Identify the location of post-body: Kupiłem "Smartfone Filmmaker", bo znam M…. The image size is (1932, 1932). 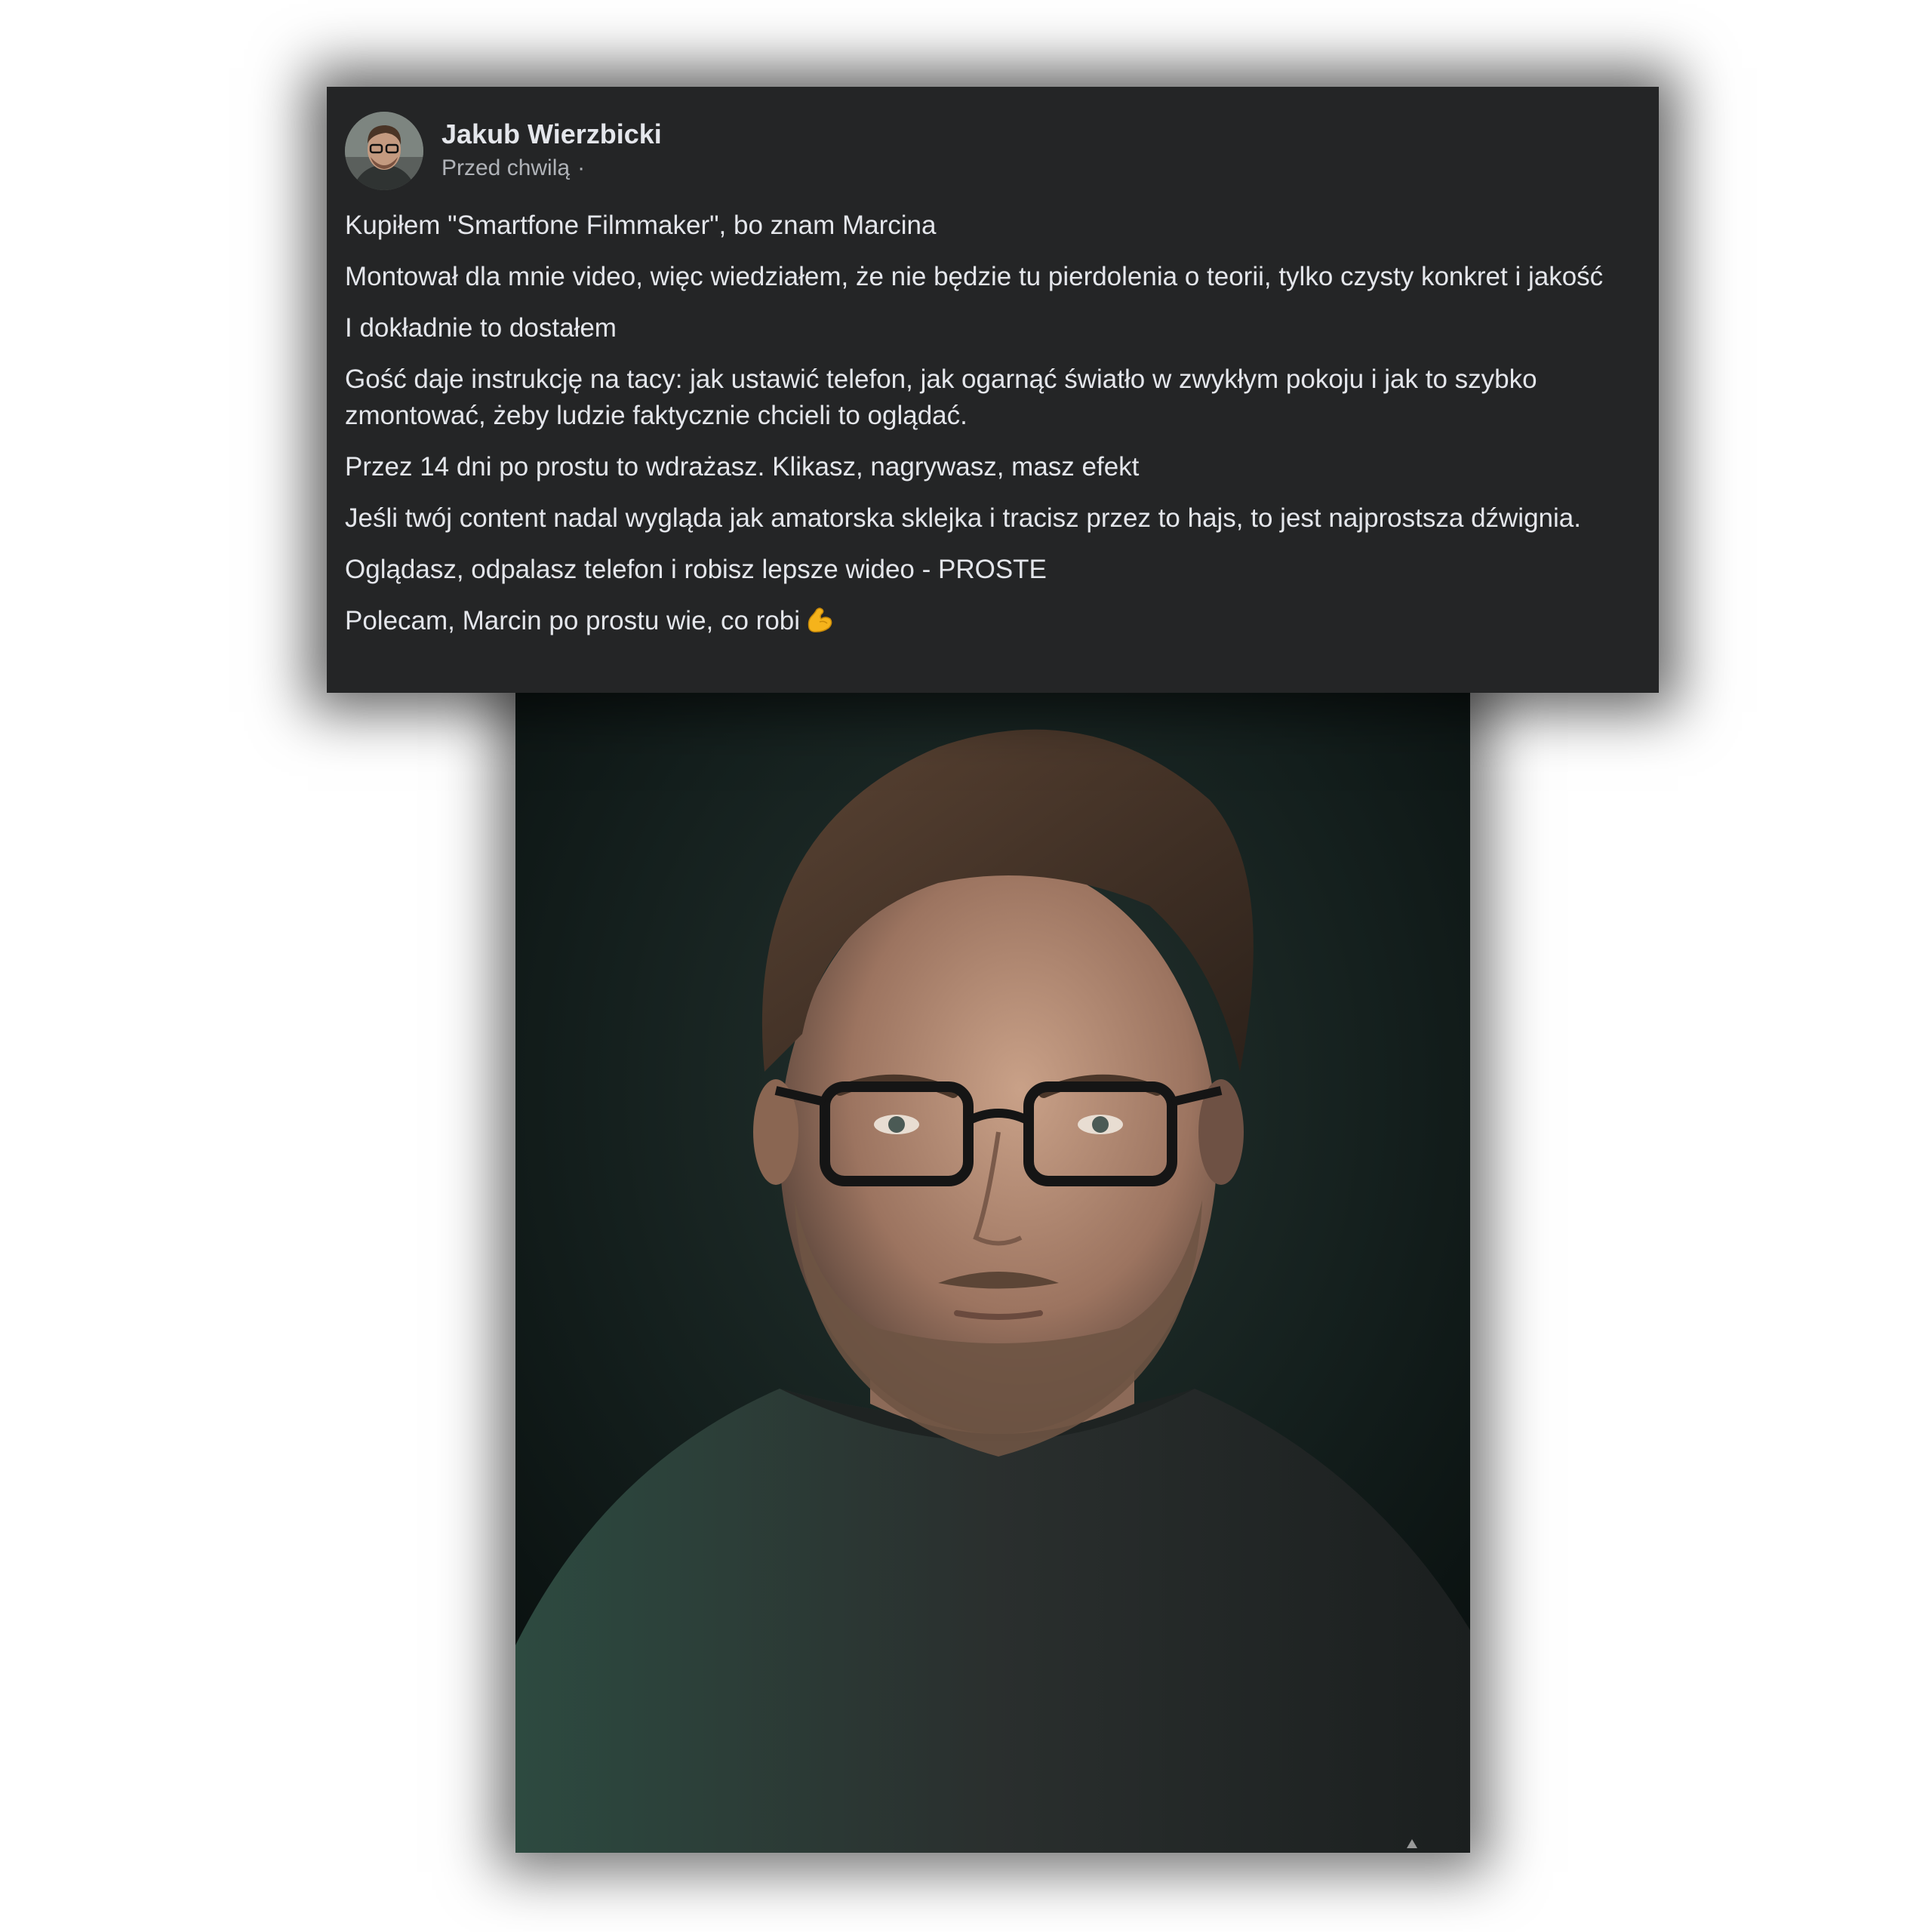
(993, 423).